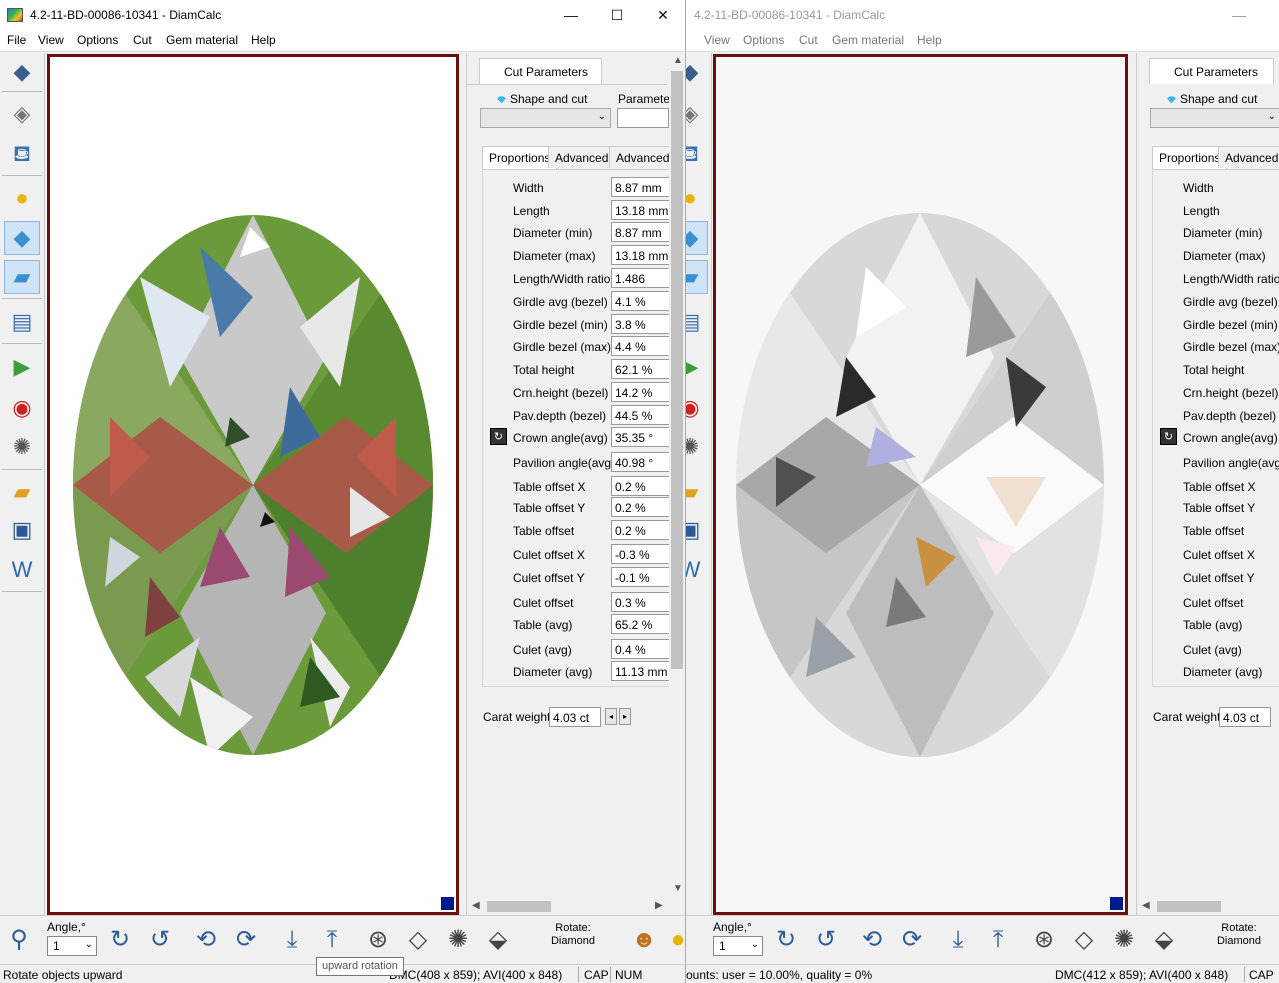  I want to click on rotate-downward-icon: ⤓, so click(958, 940).